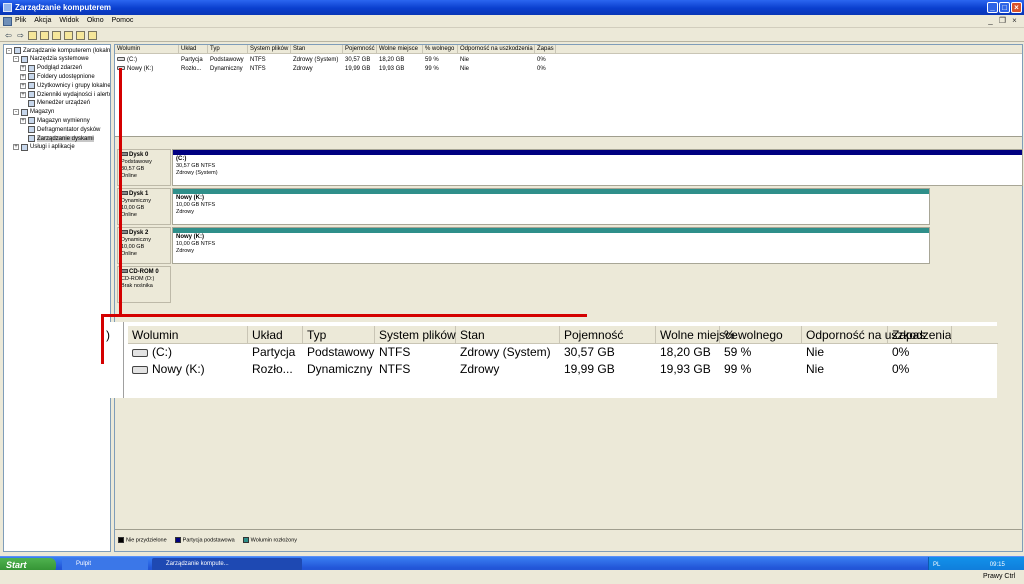 The height and width of the screenshot is (584, 1024). What do you see at coordinates (496, 49) in the screenshot?
I see `column-header: Odporność na uszkodzenia` at bounding box center [496, 49].